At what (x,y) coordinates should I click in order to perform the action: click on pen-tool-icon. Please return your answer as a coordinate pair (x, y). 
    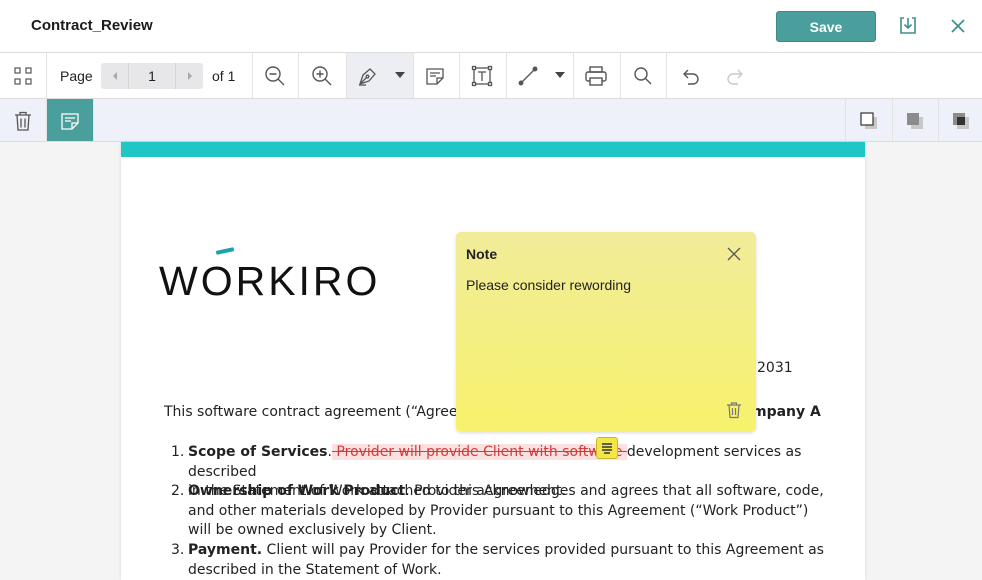
    Looking at the image, I should click on (368, 76).